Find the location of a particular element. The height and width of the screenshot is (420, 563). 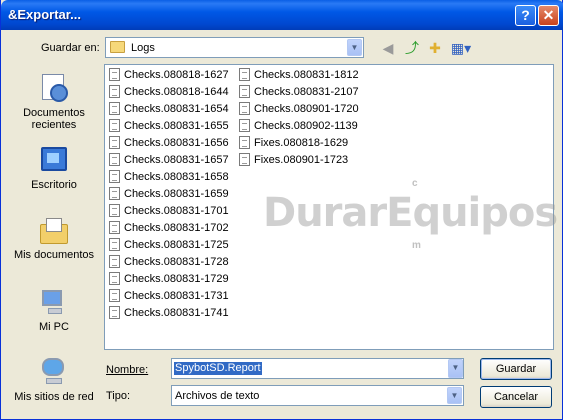

file-item: Checks.080831-1655 is located at coordinates (169, 126).